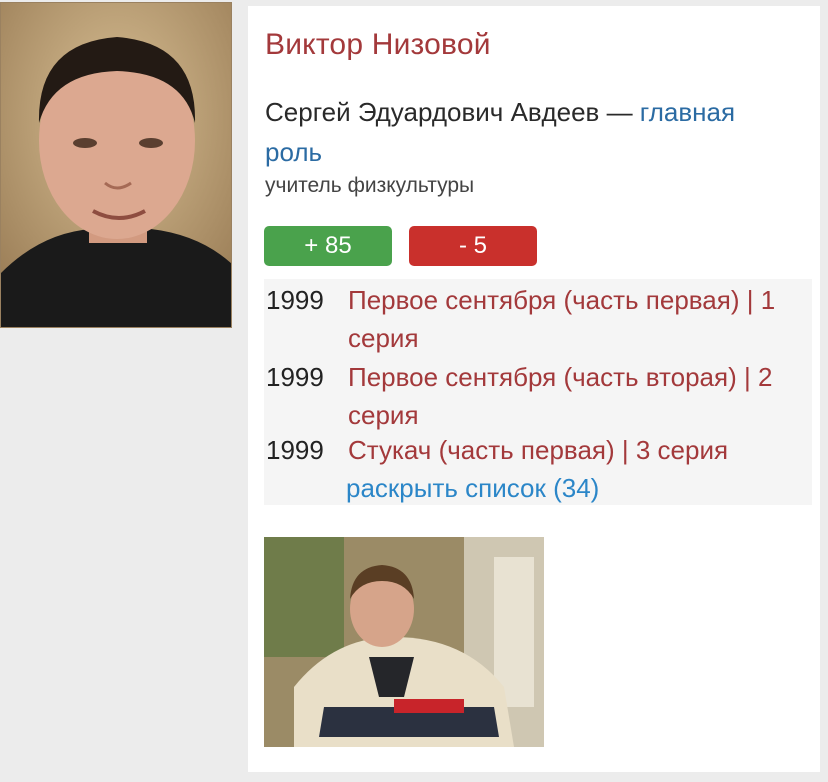 The image size is (828, 782). I want to click on role-dash: —, so click(619, 112).